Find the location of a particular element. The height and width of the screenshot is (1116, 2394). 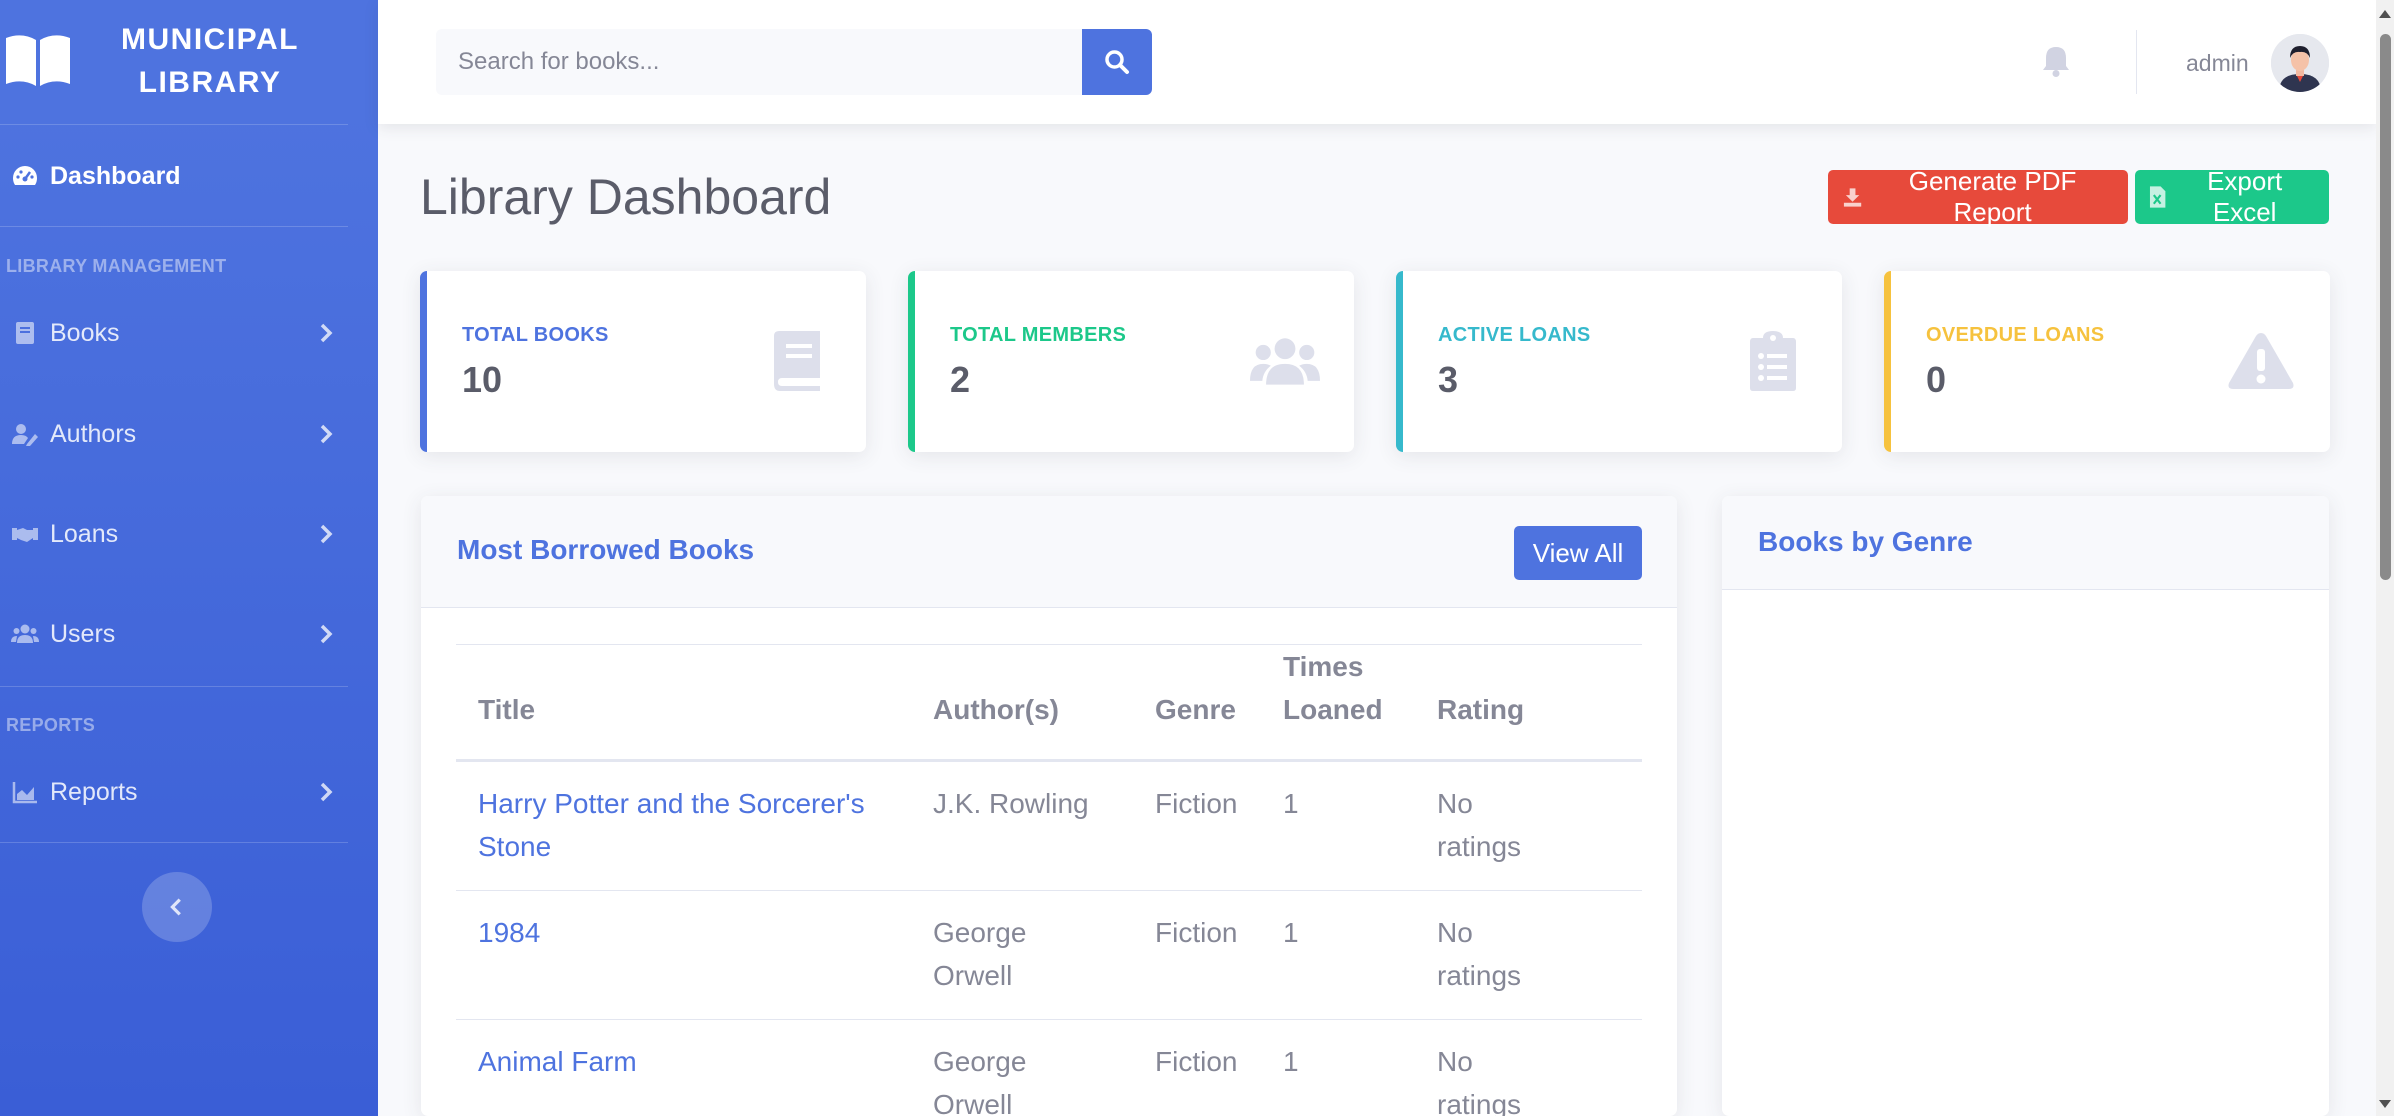

user-menu: admin is located at coordinates (2257, 63).